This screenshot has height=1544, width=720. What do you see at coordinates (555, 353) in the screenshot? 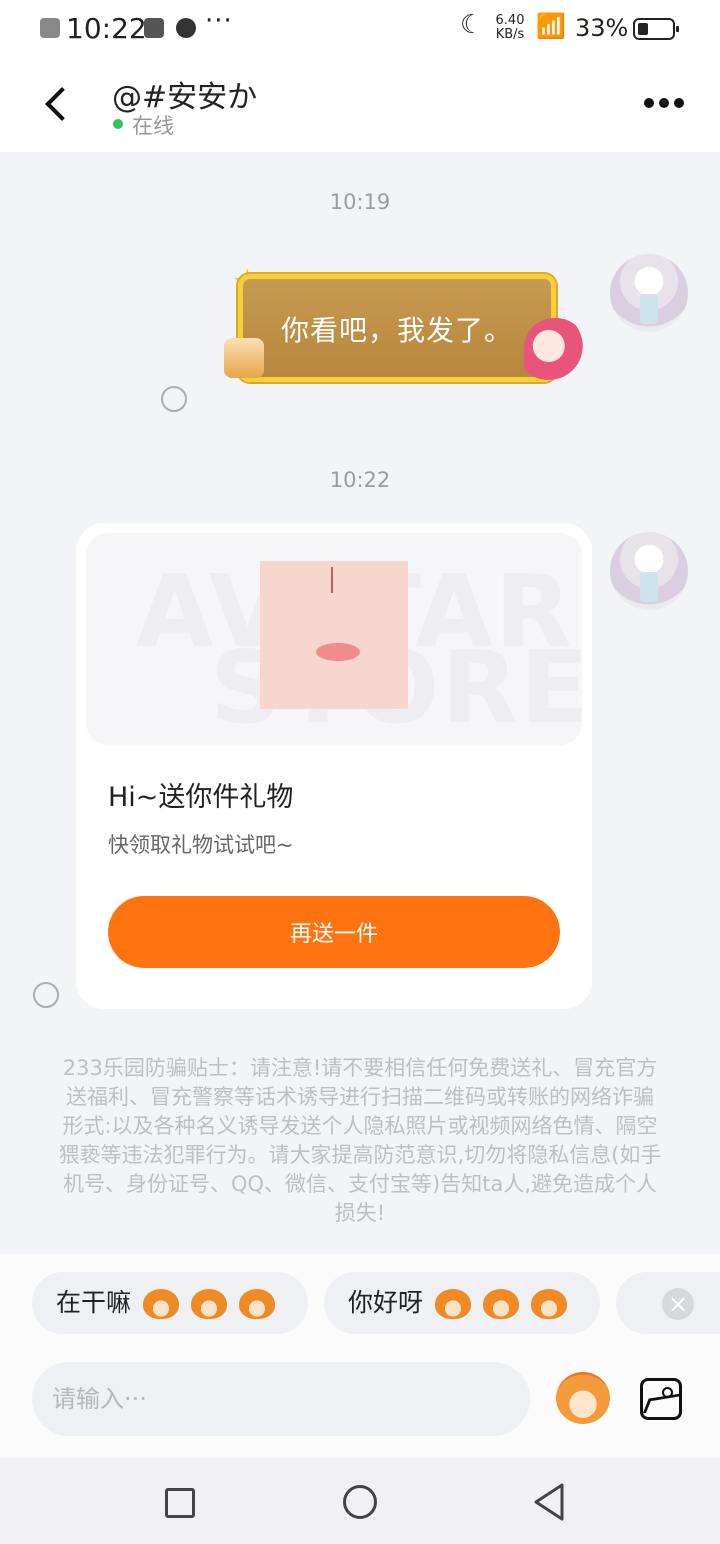
I see `character-decoration-icon` at bounding box center [555, 353].